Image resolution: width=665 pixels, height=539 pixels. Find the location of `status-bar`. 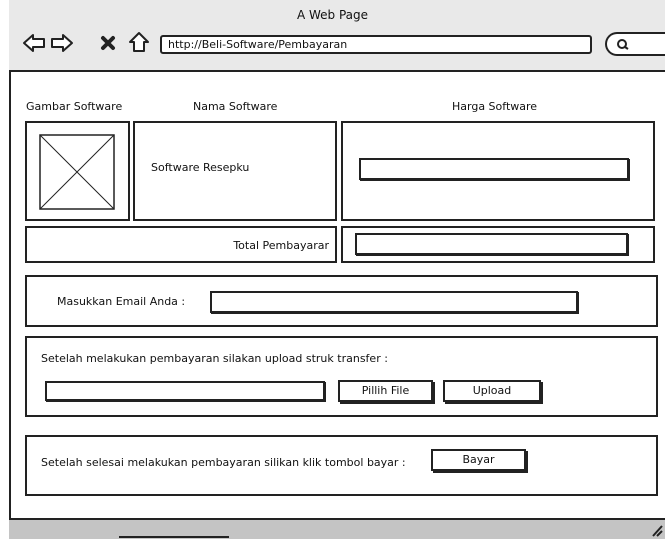

status-bar is located at coordinates (337, 528).